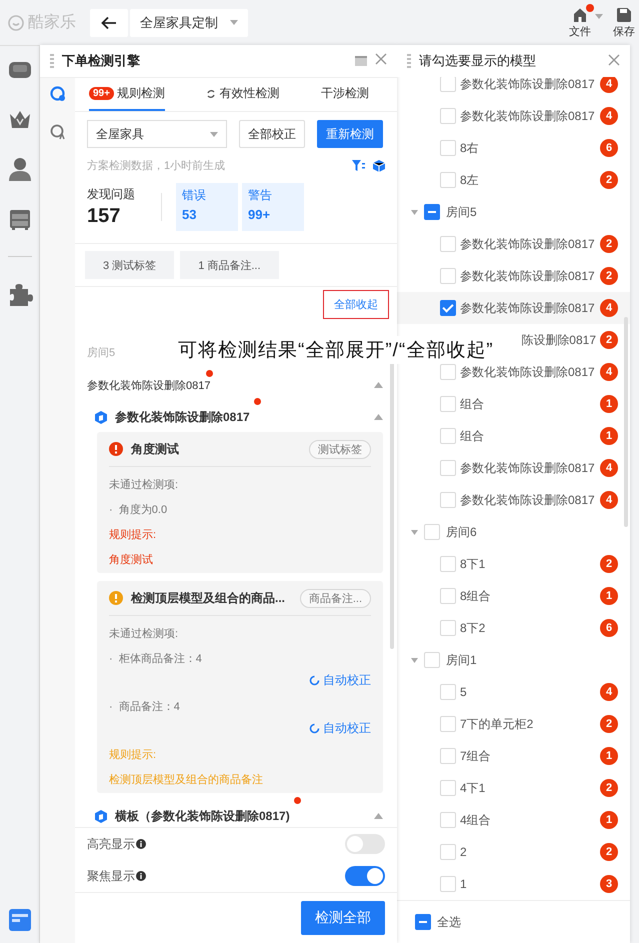  Describe the element at coordinates (358, 166) in the screenshot. I see `filter-icon` at that location.